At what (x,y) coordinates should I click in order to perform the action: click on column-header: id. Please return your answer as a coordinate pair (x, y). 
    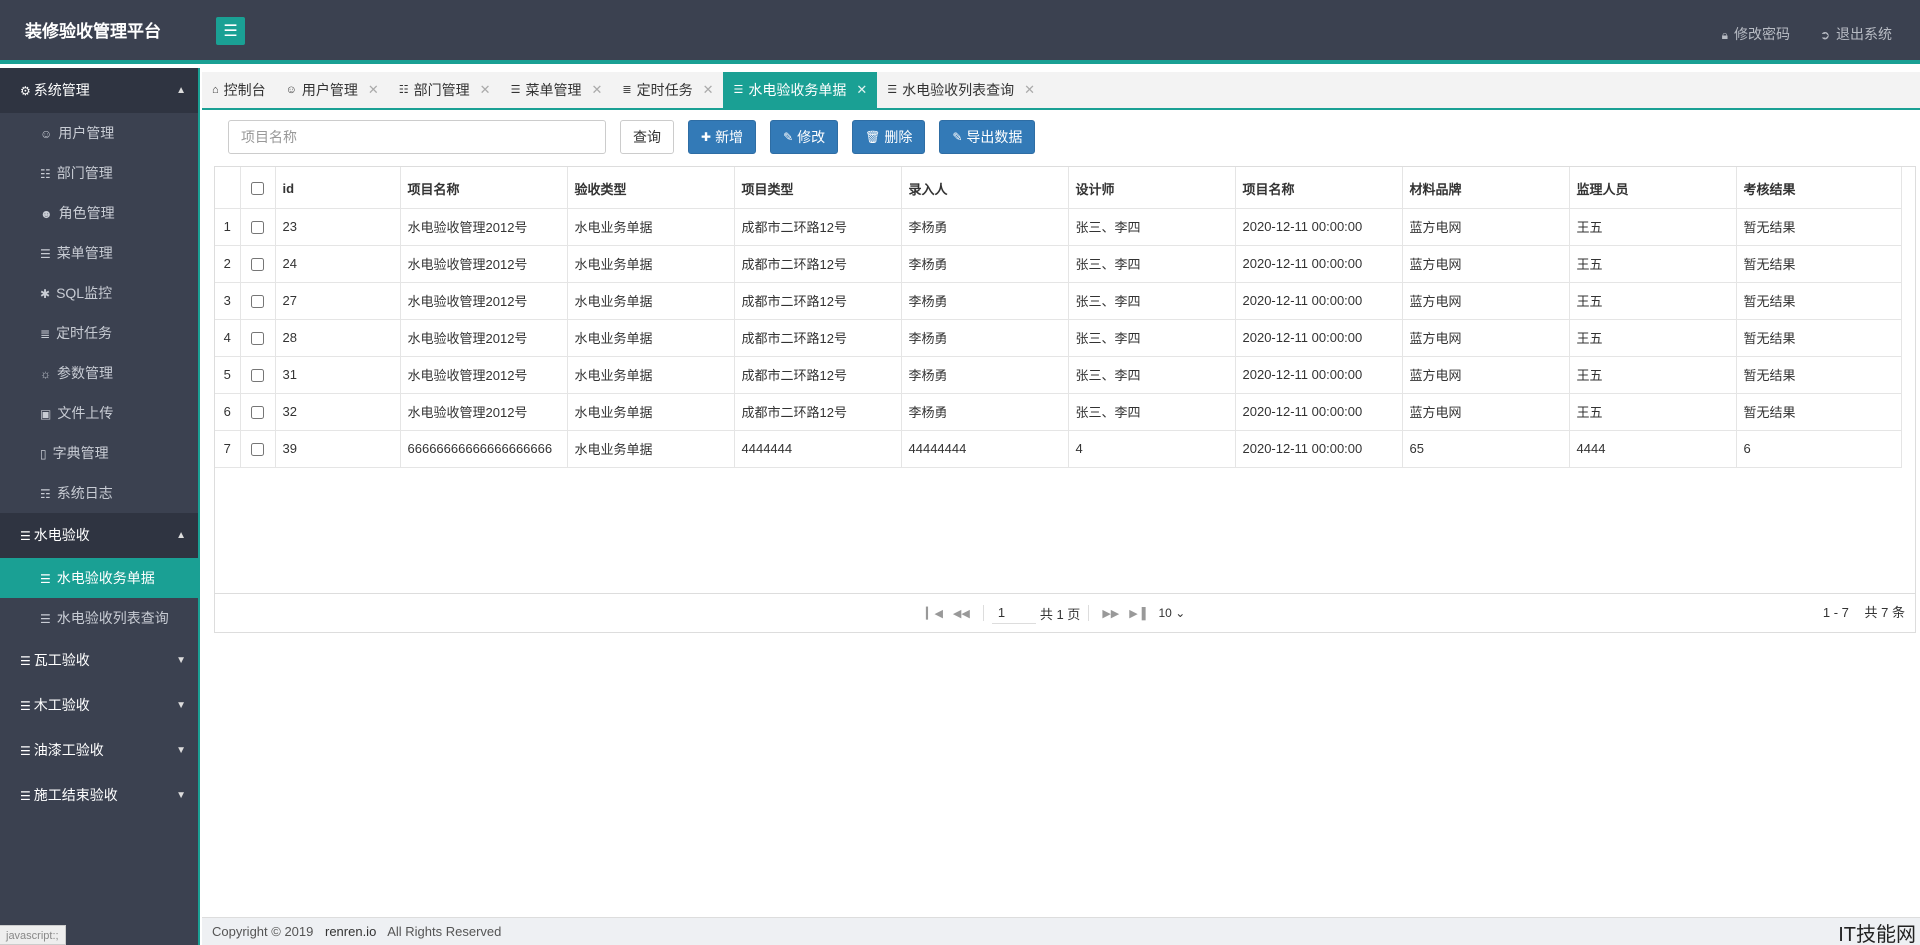
    Looking at the image, I should click on (338, 188).